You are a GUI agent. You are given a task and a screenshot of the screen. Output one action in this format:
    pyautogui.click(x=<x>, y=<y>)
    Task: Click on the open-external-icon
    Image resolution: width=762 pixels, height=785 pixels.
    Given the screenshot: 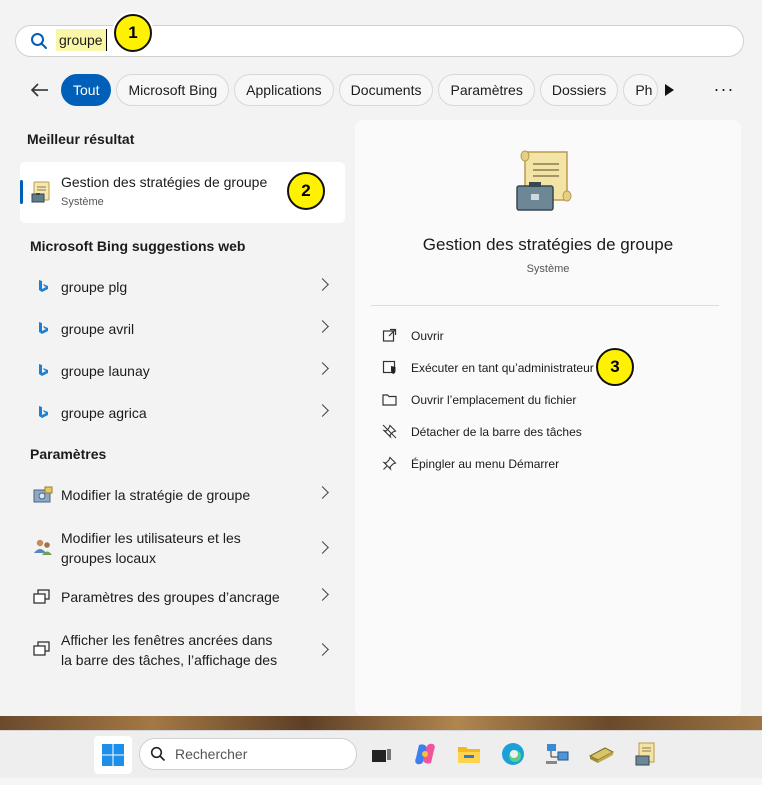 What is the action you would take?
    pyautogui.click(x=389, y=338)
    